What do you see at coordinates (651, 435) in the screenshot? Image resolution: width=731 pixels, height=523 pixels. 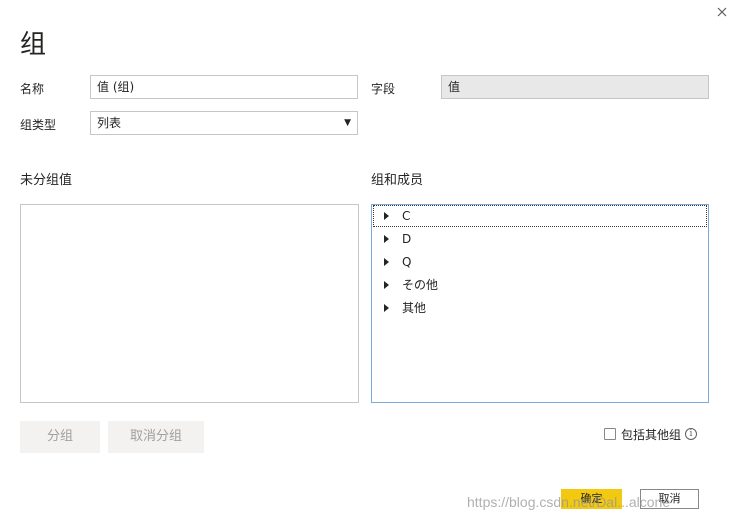 I see `include-other-label: 包括其他组` at bounding box center [651, 435].